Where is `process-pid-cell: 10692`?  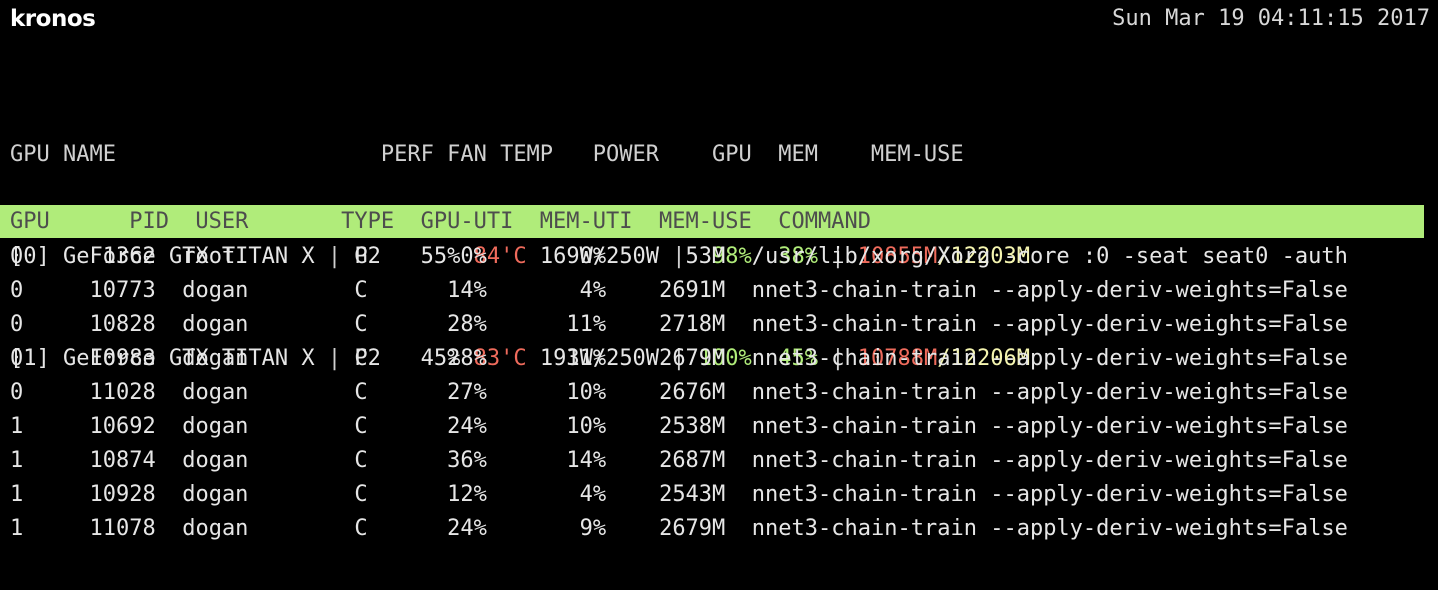 process-pid-cell: 10692 is located at coordinates (116, 426).